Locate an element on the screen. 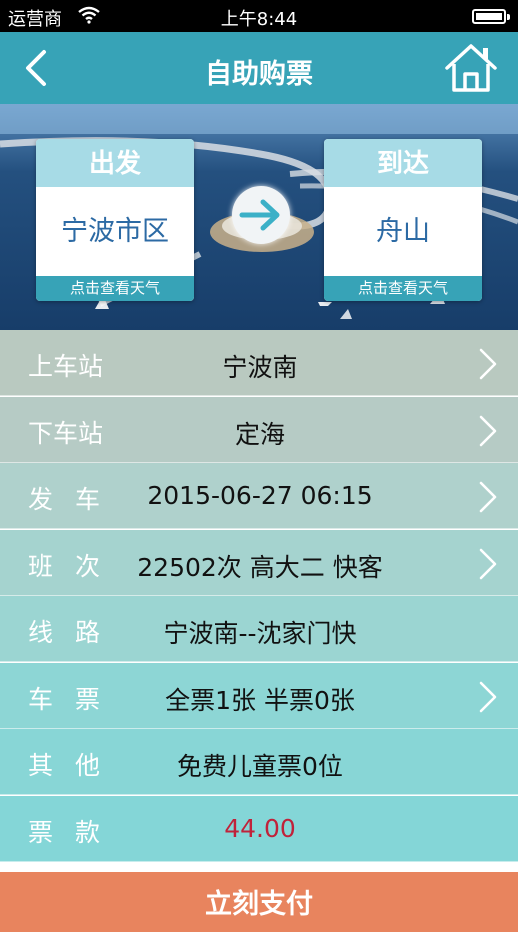 This screenshot has height=938, width=518. row-alighting-station: 下车站 定海 is located at coordinates (259, 429).